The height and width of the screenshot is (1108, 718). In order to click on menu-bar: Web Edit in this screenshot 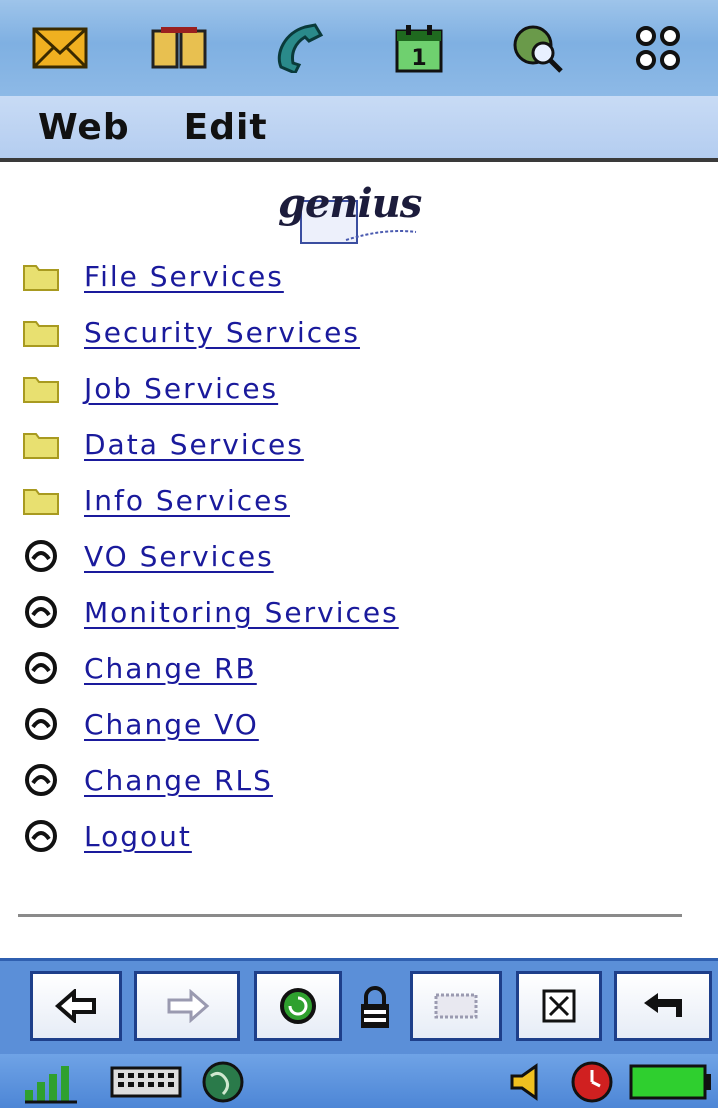, I will do `click(359, 129)`.